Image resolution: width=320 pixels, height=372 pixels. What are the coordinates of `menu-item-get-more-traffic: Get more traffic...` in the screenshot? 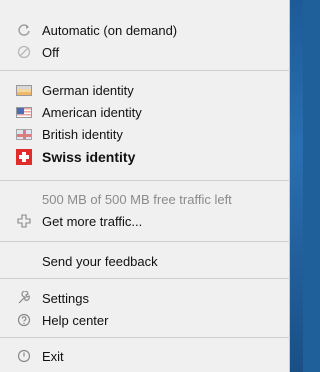 It's located at (145, 221).